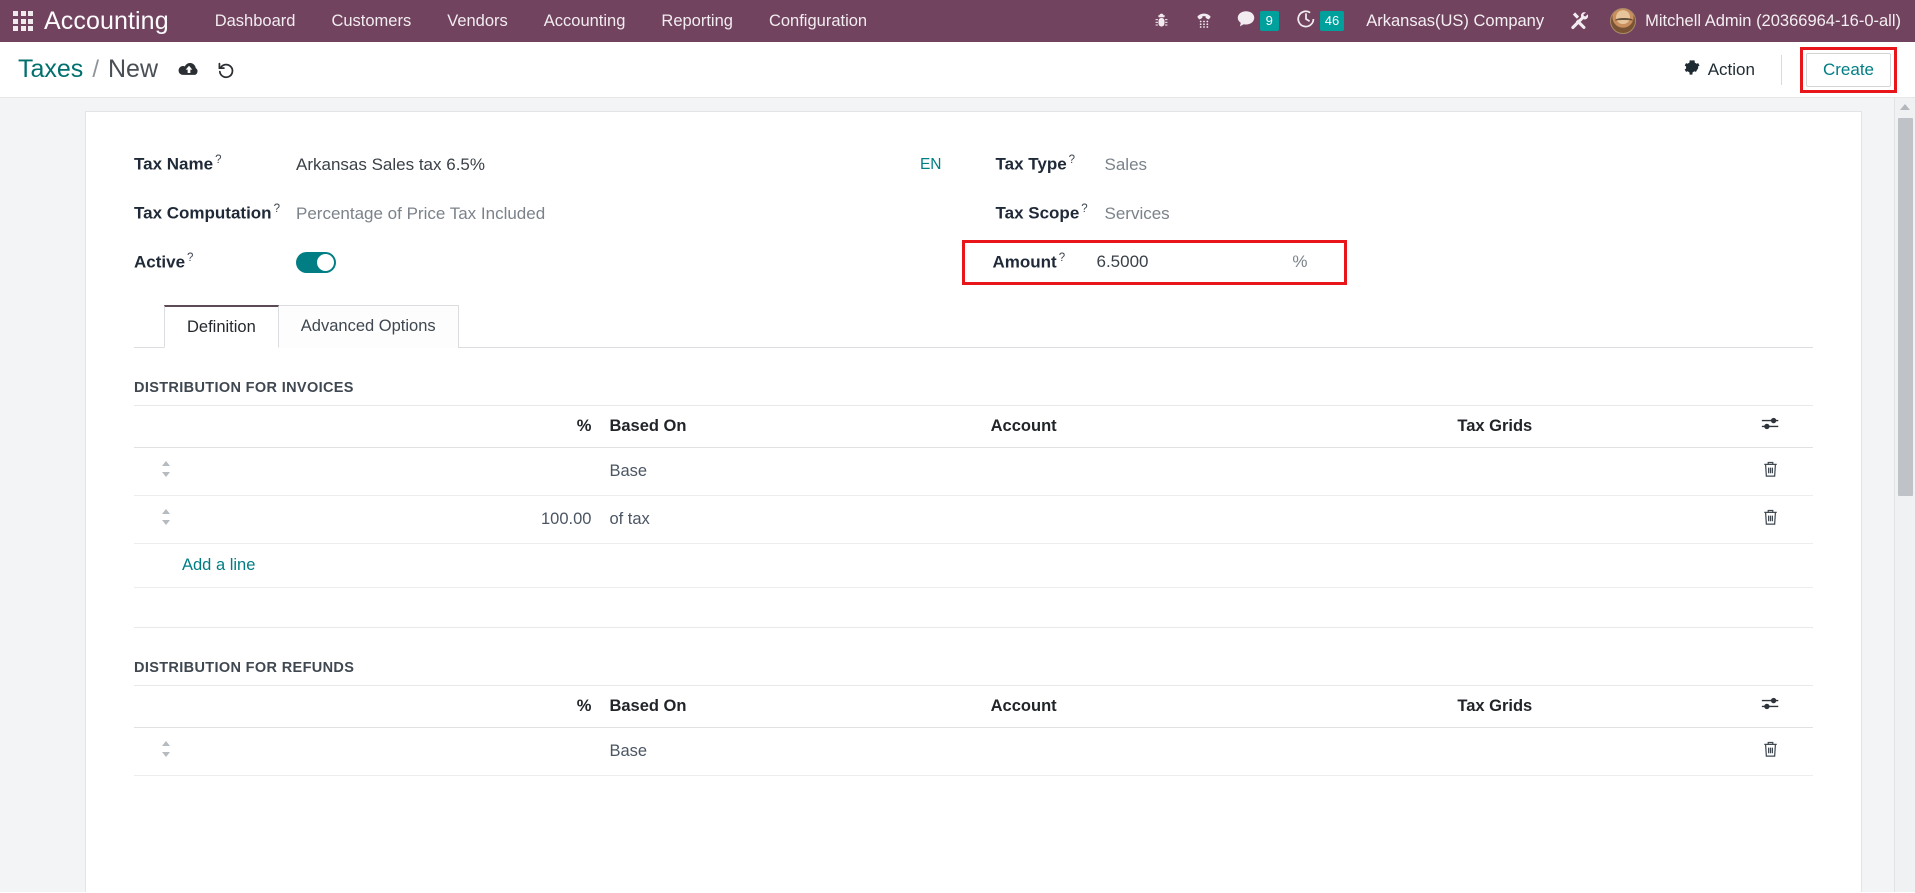 This screenshot has height=893, width=1915. I want to click on table-row: 100.00 of tax, so click(973, 519).